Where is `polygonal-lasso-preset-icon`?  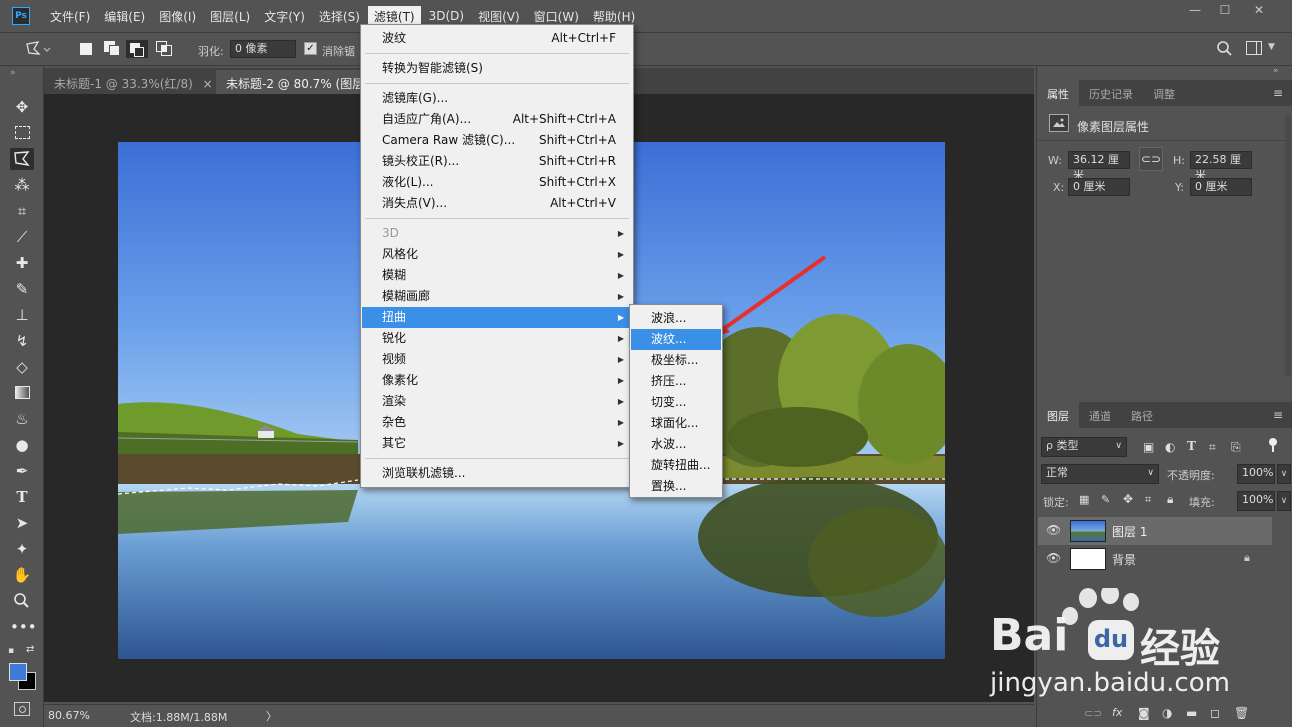 polygonal-lasso-preset-icon is located at coordinates (39, 49).